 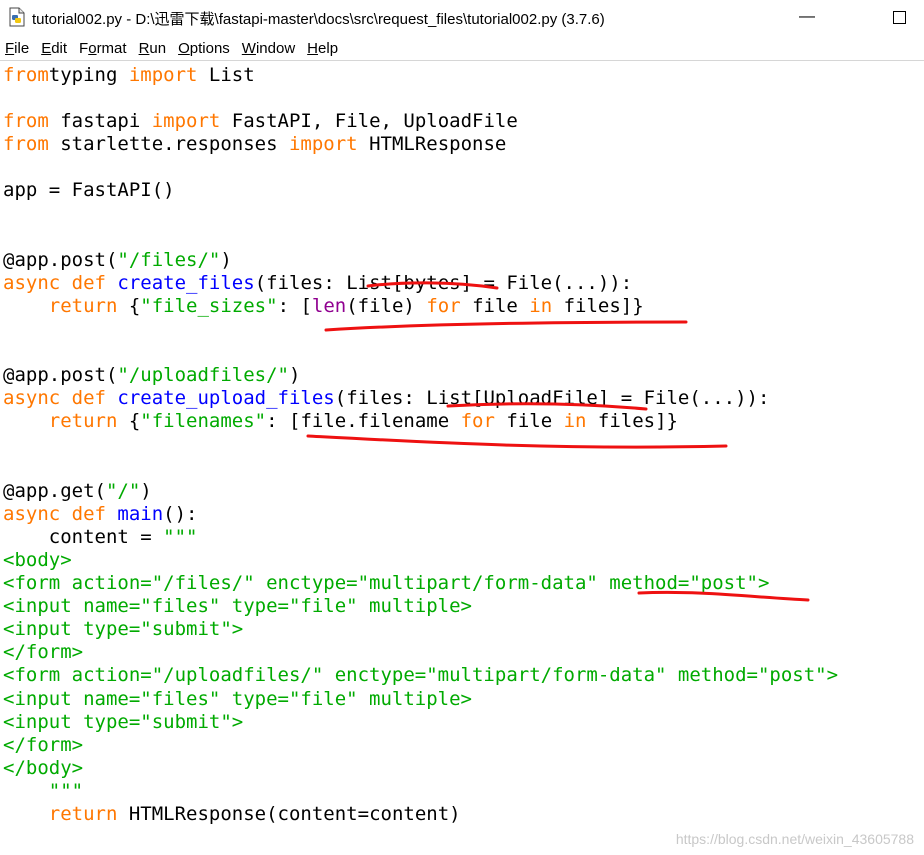 What do you see at coordinates (123, 490) in the screenshot?
I see `code-token: "/"` at bounding box center [123, 490].